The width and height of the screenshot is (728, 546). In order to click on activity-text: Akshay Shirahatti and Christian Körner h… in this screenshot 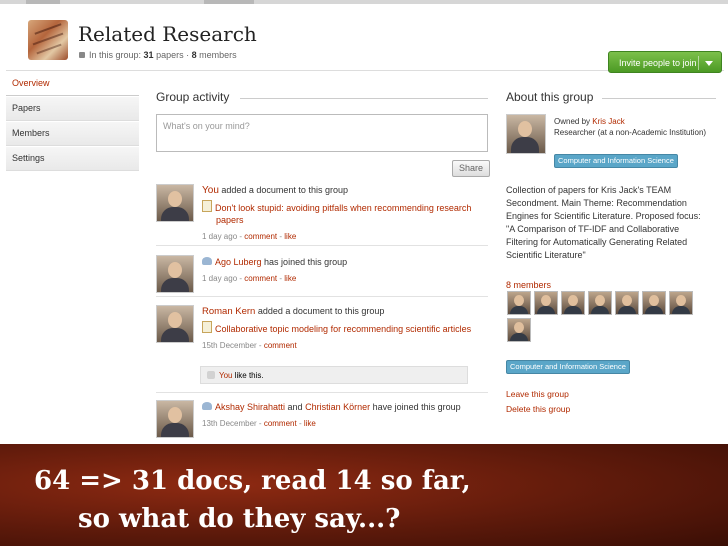, I will do `click(337, 415)`.